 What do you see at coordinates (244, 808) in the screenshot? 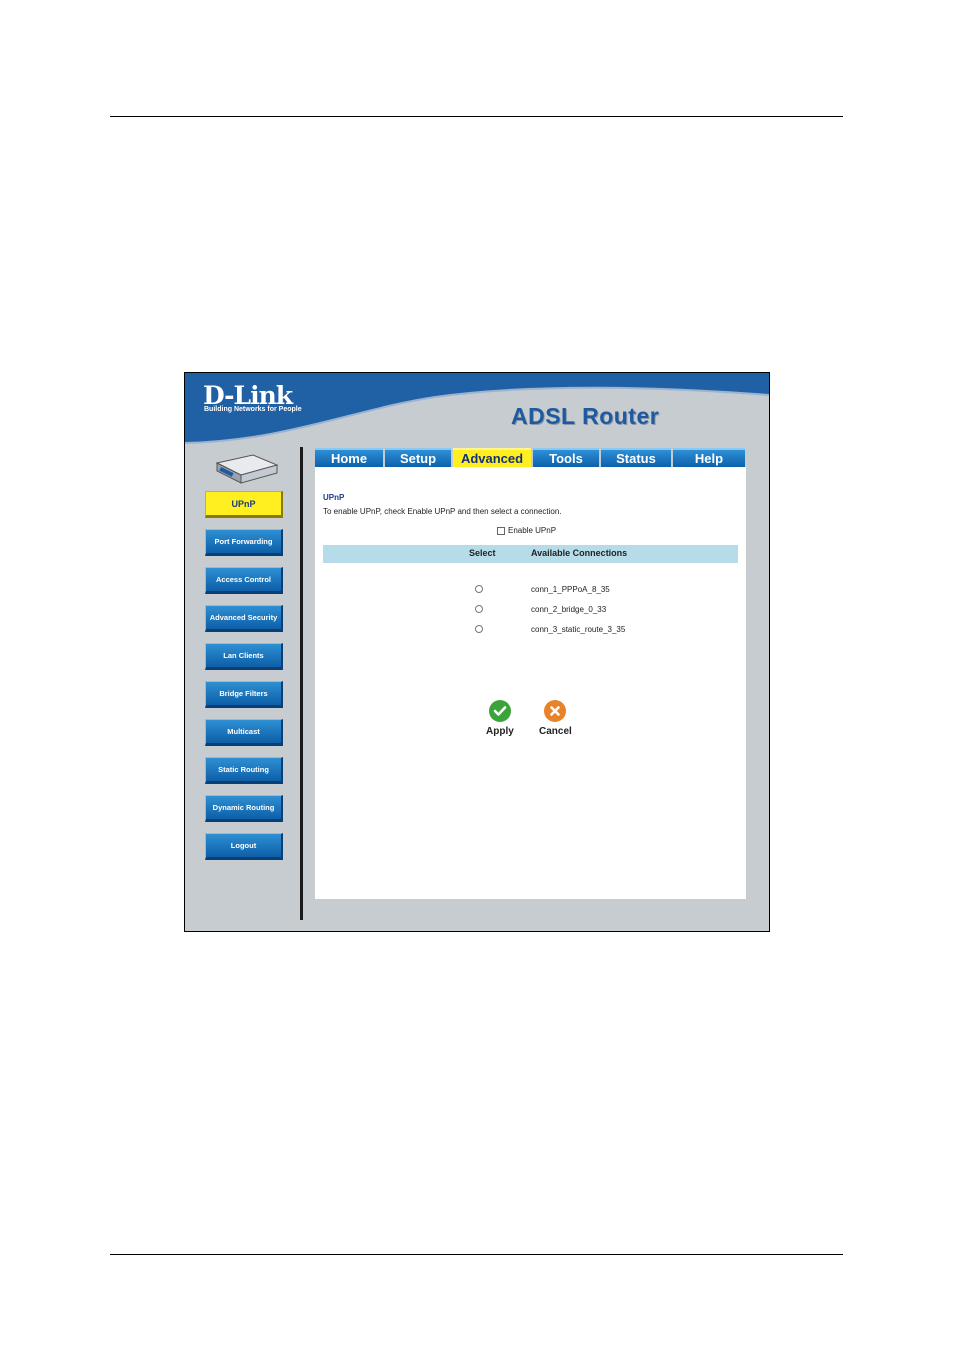
I see `sidebar-item-dynamic-routing: Dynamic Routing` at bounding box center [244, 808].